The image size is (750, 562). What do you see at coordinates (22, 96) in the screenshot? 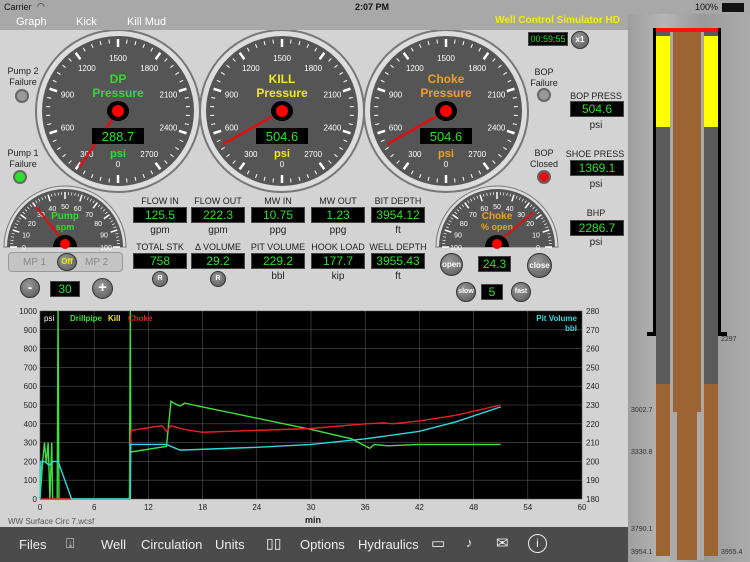
I see `pump2-failure-led` at bounding box center [22, 96].